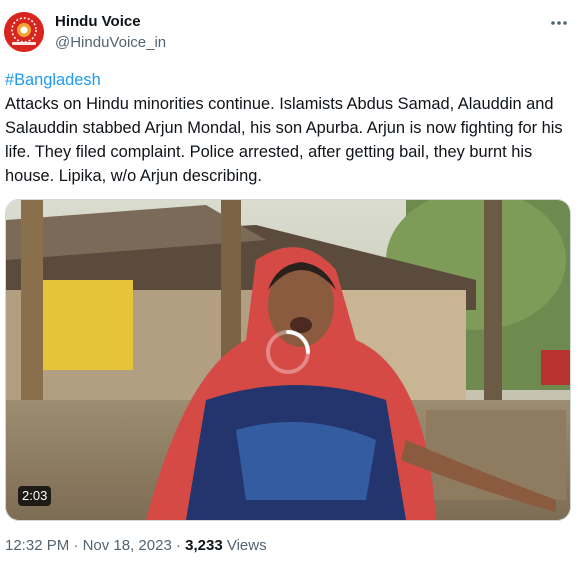  What do you see at coordinates (35, 496) in the screenshot?
I see `video-duration: 2:03` at bounding box center [35, 496].